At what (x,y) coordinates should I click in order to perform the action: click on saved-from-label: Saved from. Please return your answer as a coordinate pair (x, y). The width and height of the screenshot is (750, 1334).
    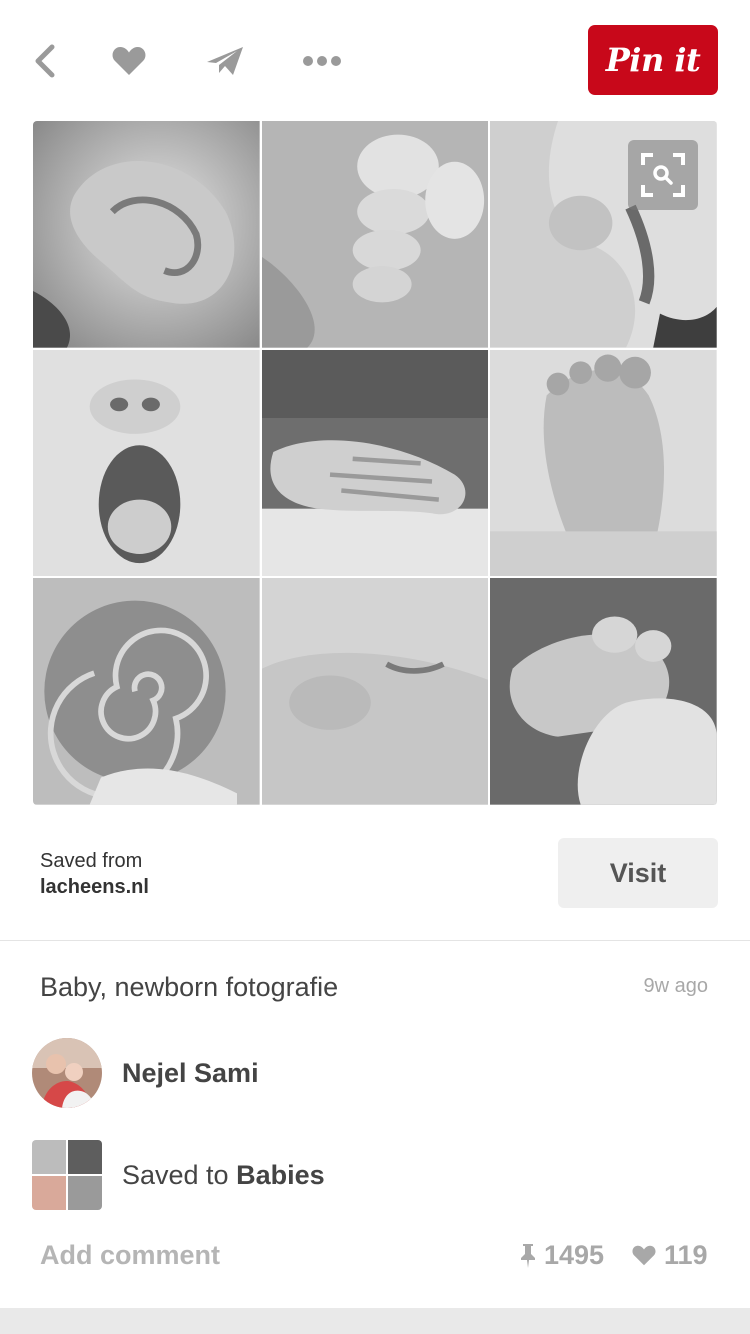
    Looking at the image, I should click on (91, 861).